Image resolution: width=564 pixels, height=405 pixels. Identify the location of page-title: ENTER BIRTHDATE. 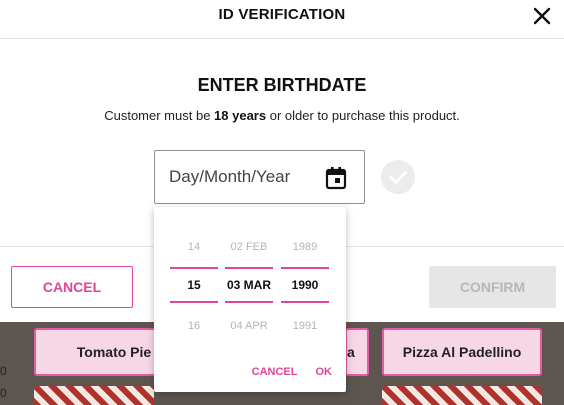
(282, 85).